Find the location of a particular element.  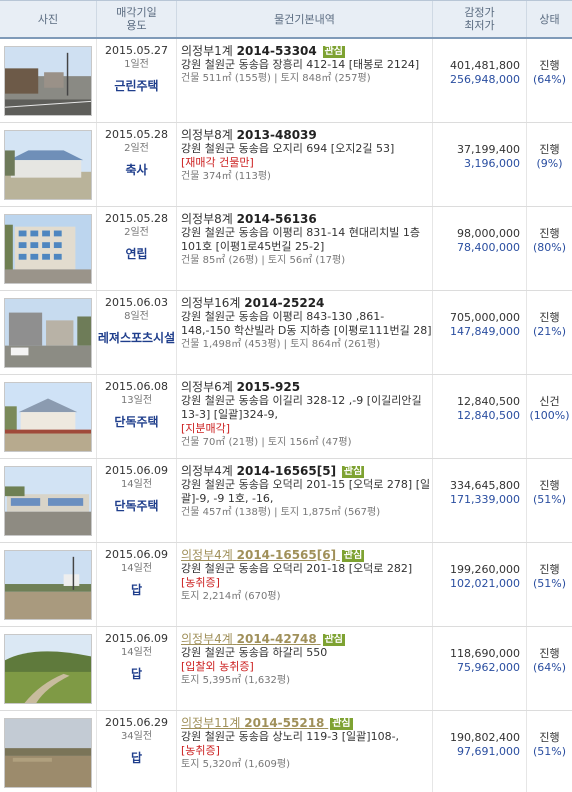

days-ago: 2일전 is located at coordinates (136, 232).